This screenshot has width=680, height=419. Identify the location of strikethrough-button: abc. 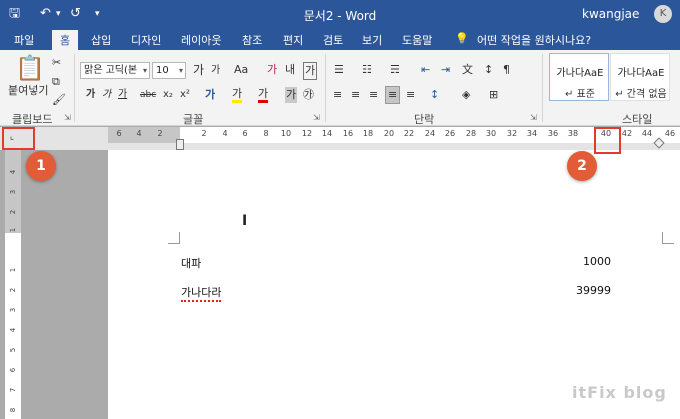
(148, 95).